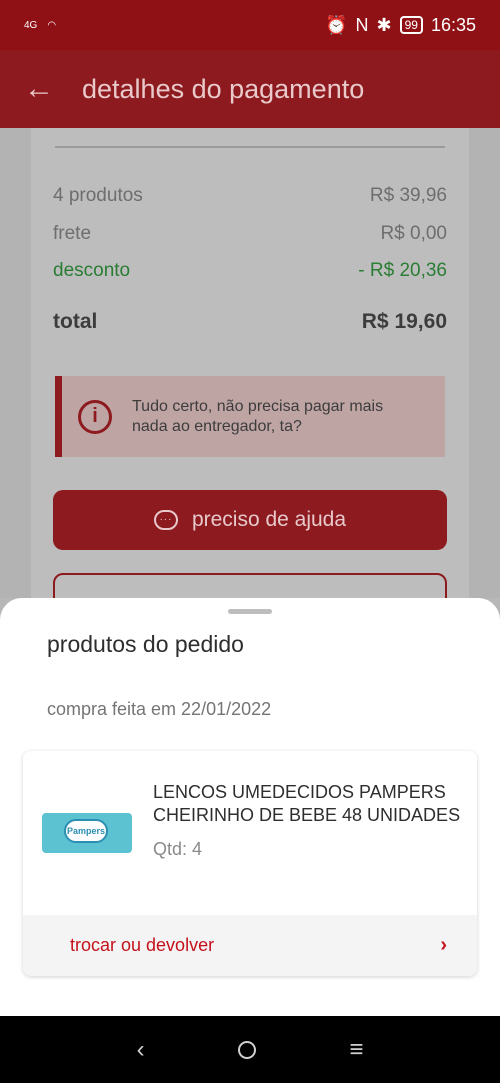  I want to click on chevron-right-icon: ›, so click(443, 945).